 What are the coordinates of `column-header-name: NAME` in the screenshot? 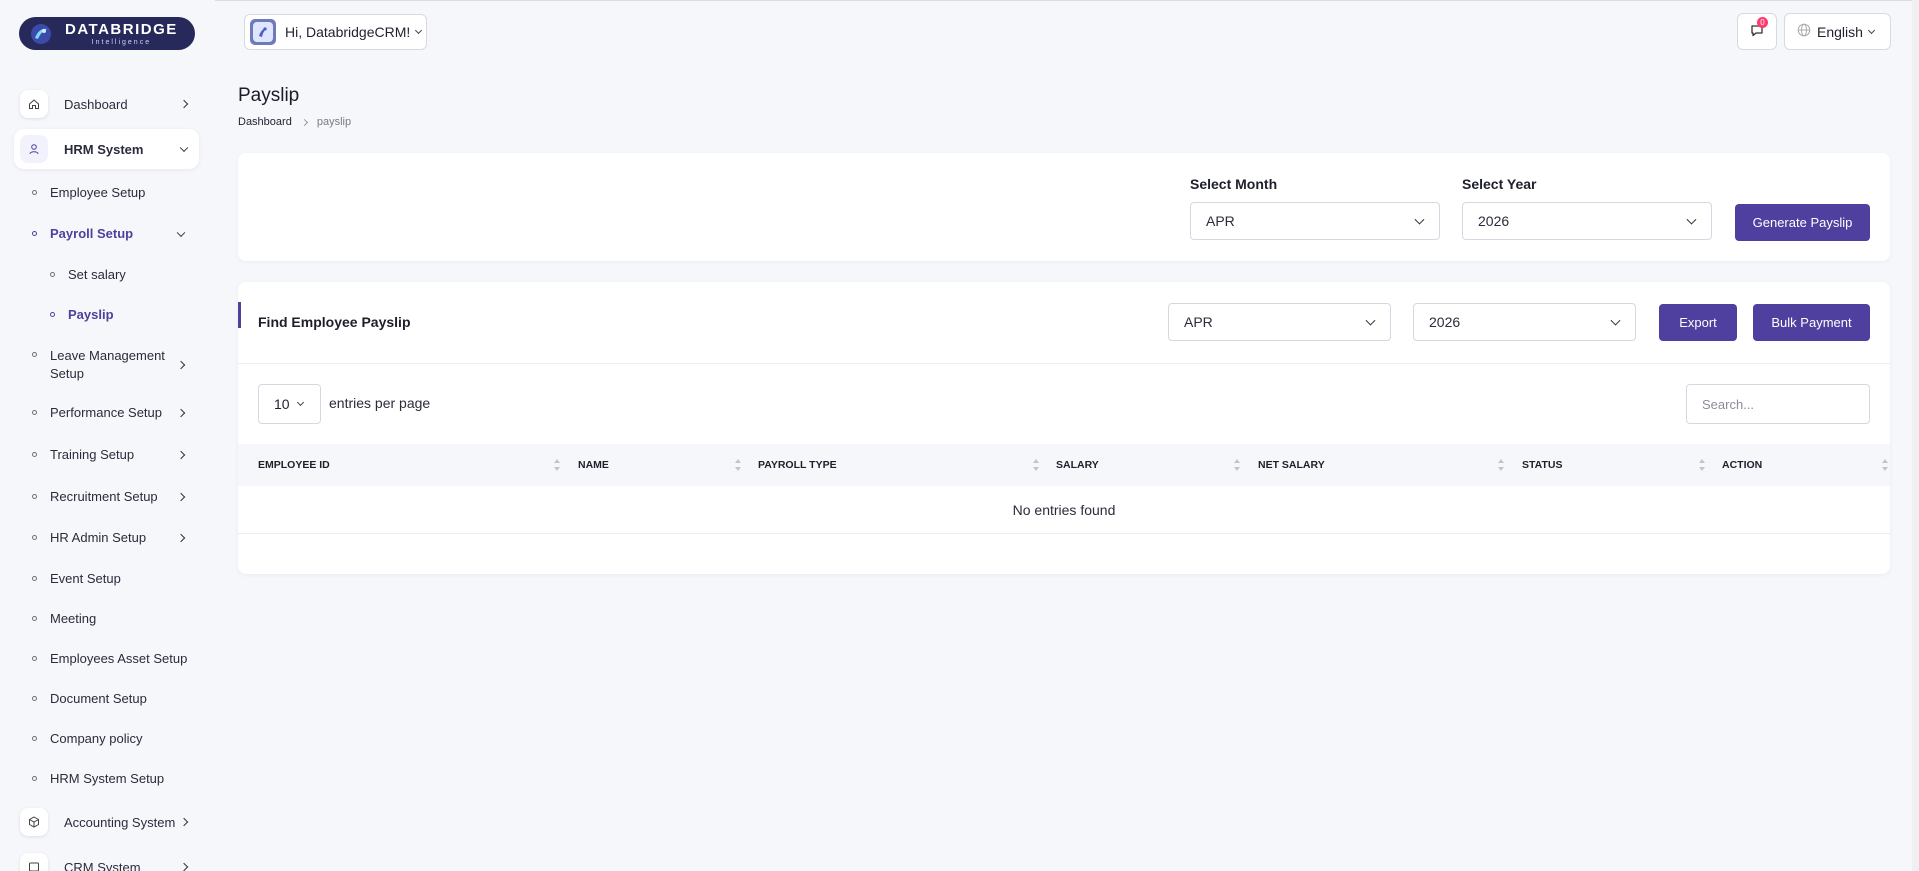 It's located at (593, 465).